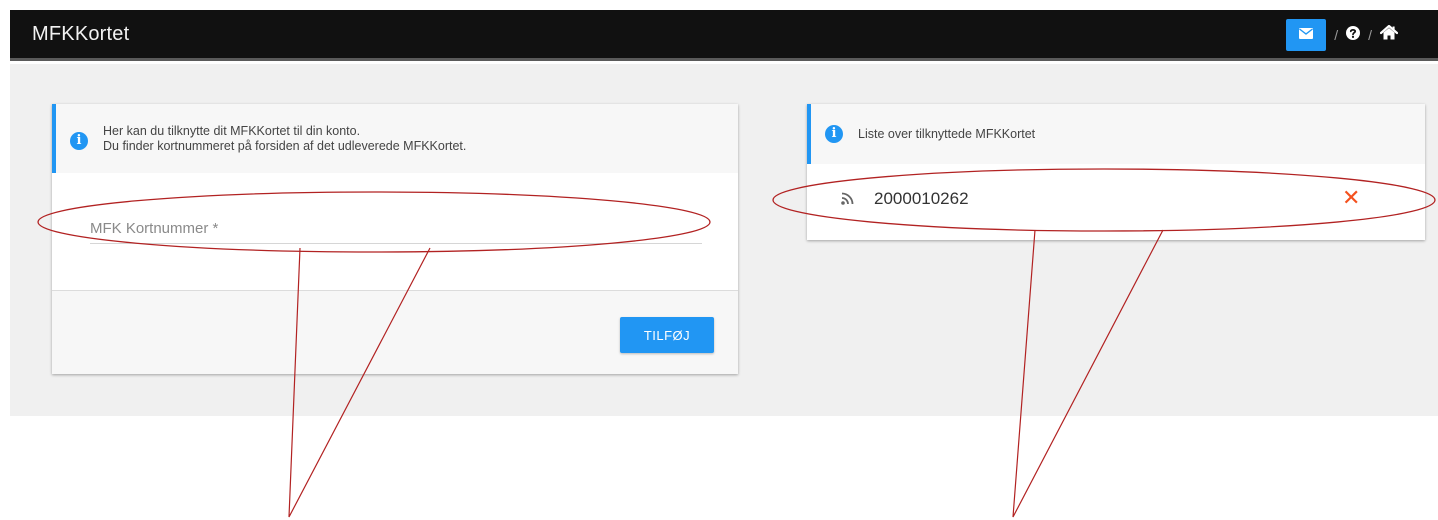 The height and width of the screenshot is (520, 1438). What do you see at coordinates (1342, 35) in the screenshot?
I see `top-actions: / /` at bounding box center [1342, 35].